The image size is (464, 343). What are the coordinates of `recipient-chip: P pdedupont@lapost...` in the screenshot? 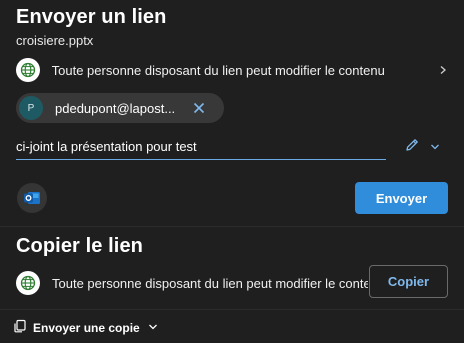 It's located at (120, 108).